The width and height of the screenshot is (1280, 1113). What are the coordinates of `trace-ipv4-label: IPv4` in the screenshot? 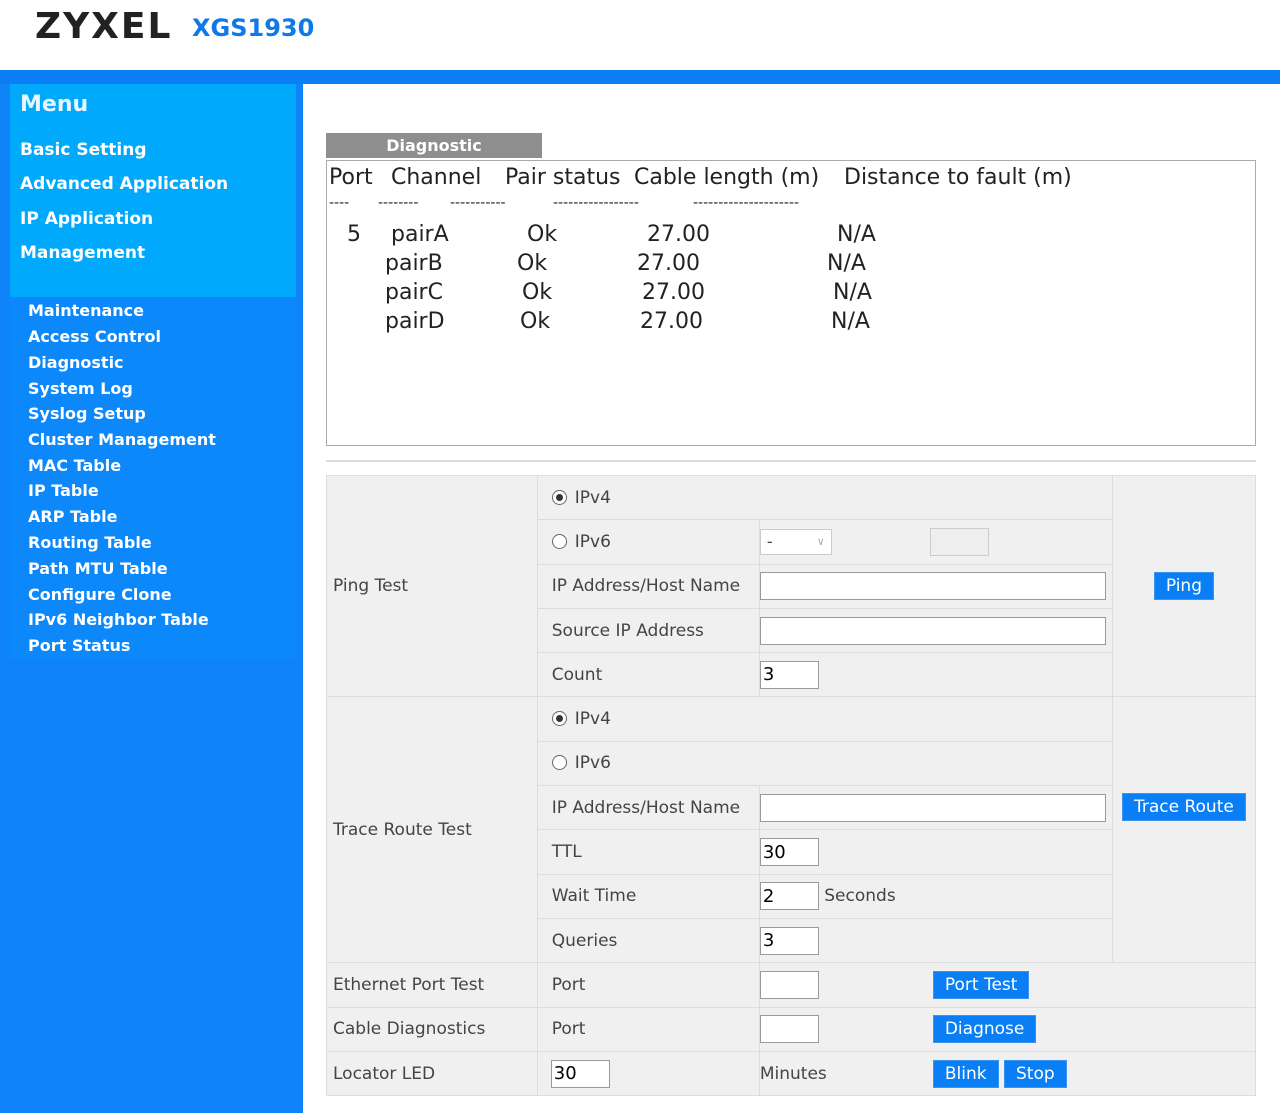 It's located at (592, 719).